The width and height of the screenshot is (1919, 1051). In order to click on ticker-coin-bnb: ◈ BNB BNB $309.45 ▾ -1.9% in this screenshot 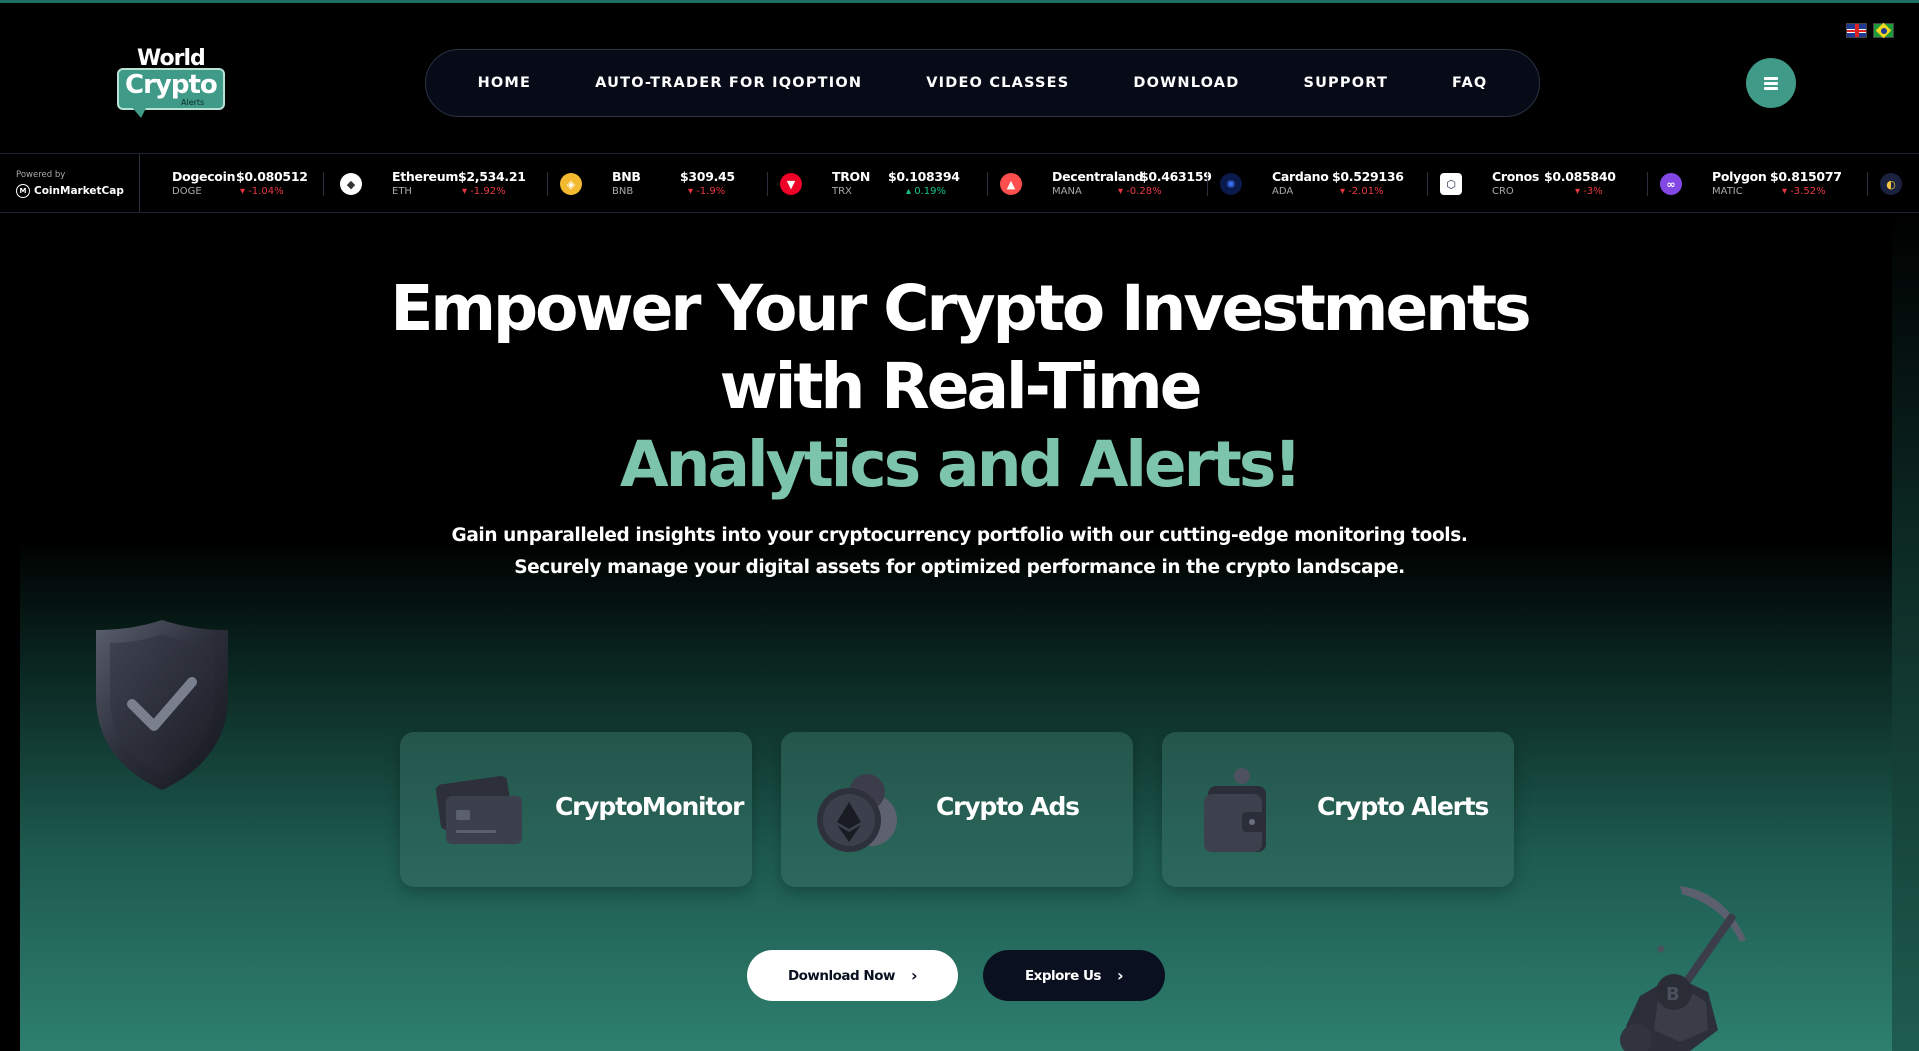, I will do `click(664, 183)`.